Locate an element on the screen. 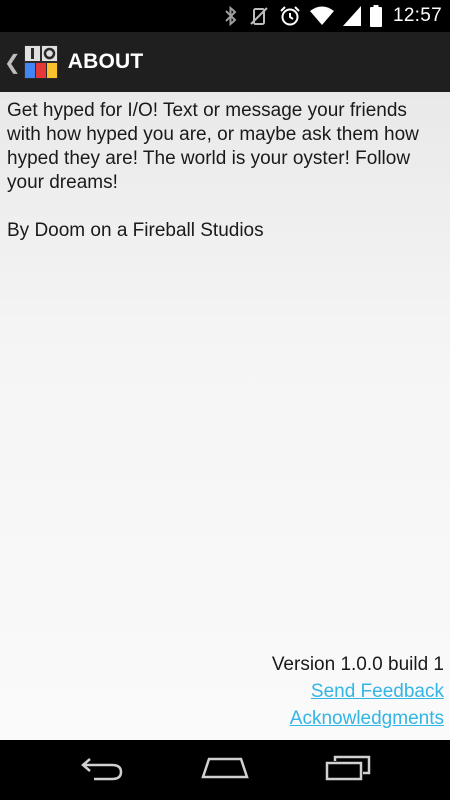 The height and width of the screenshot is (800, 450). bluetooth-icon is located at coordinates (231, 16).